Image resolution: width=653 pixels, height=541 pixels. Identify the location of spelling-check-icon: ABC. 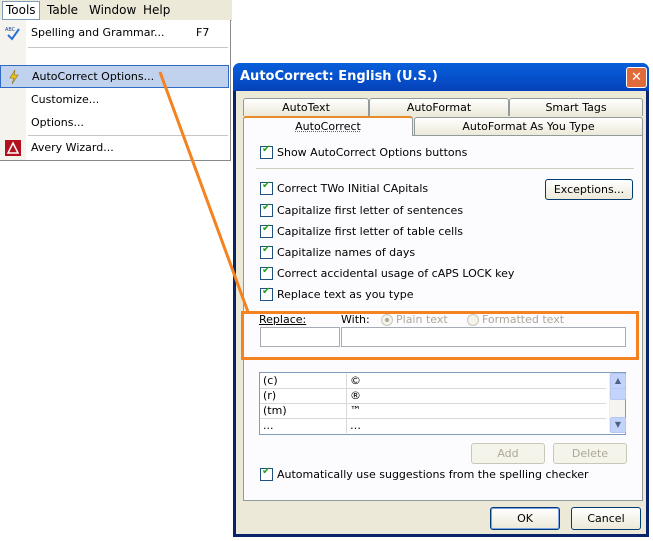
(12, 34).